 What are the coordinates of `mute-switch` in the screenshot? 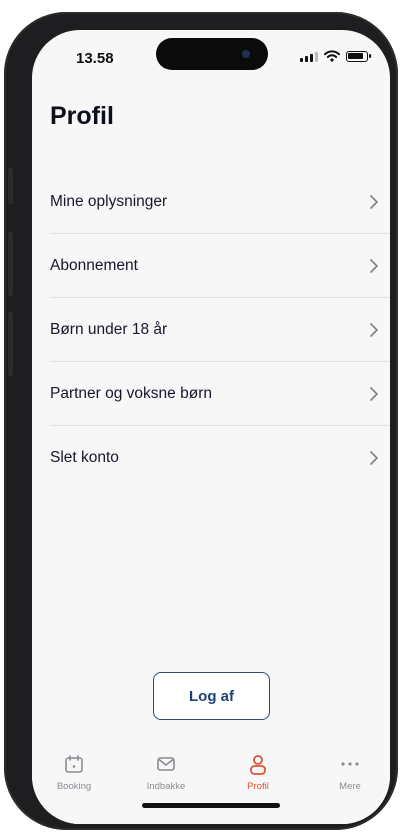 It's located at (10, 186).